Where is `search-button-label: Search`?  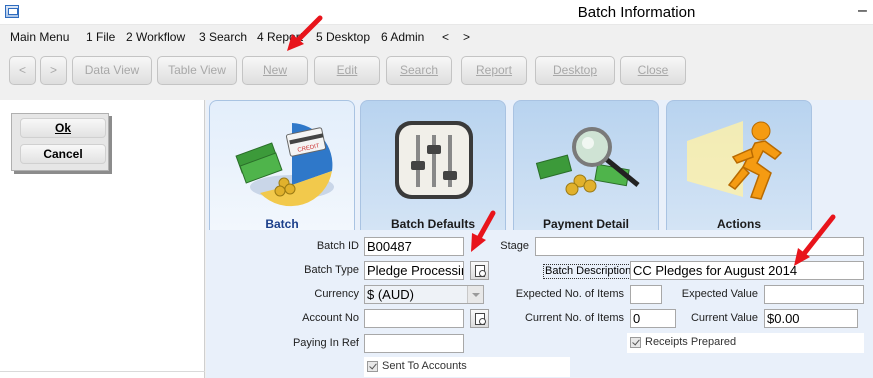
search-button-label: Search is located at coordinates (419, 70).